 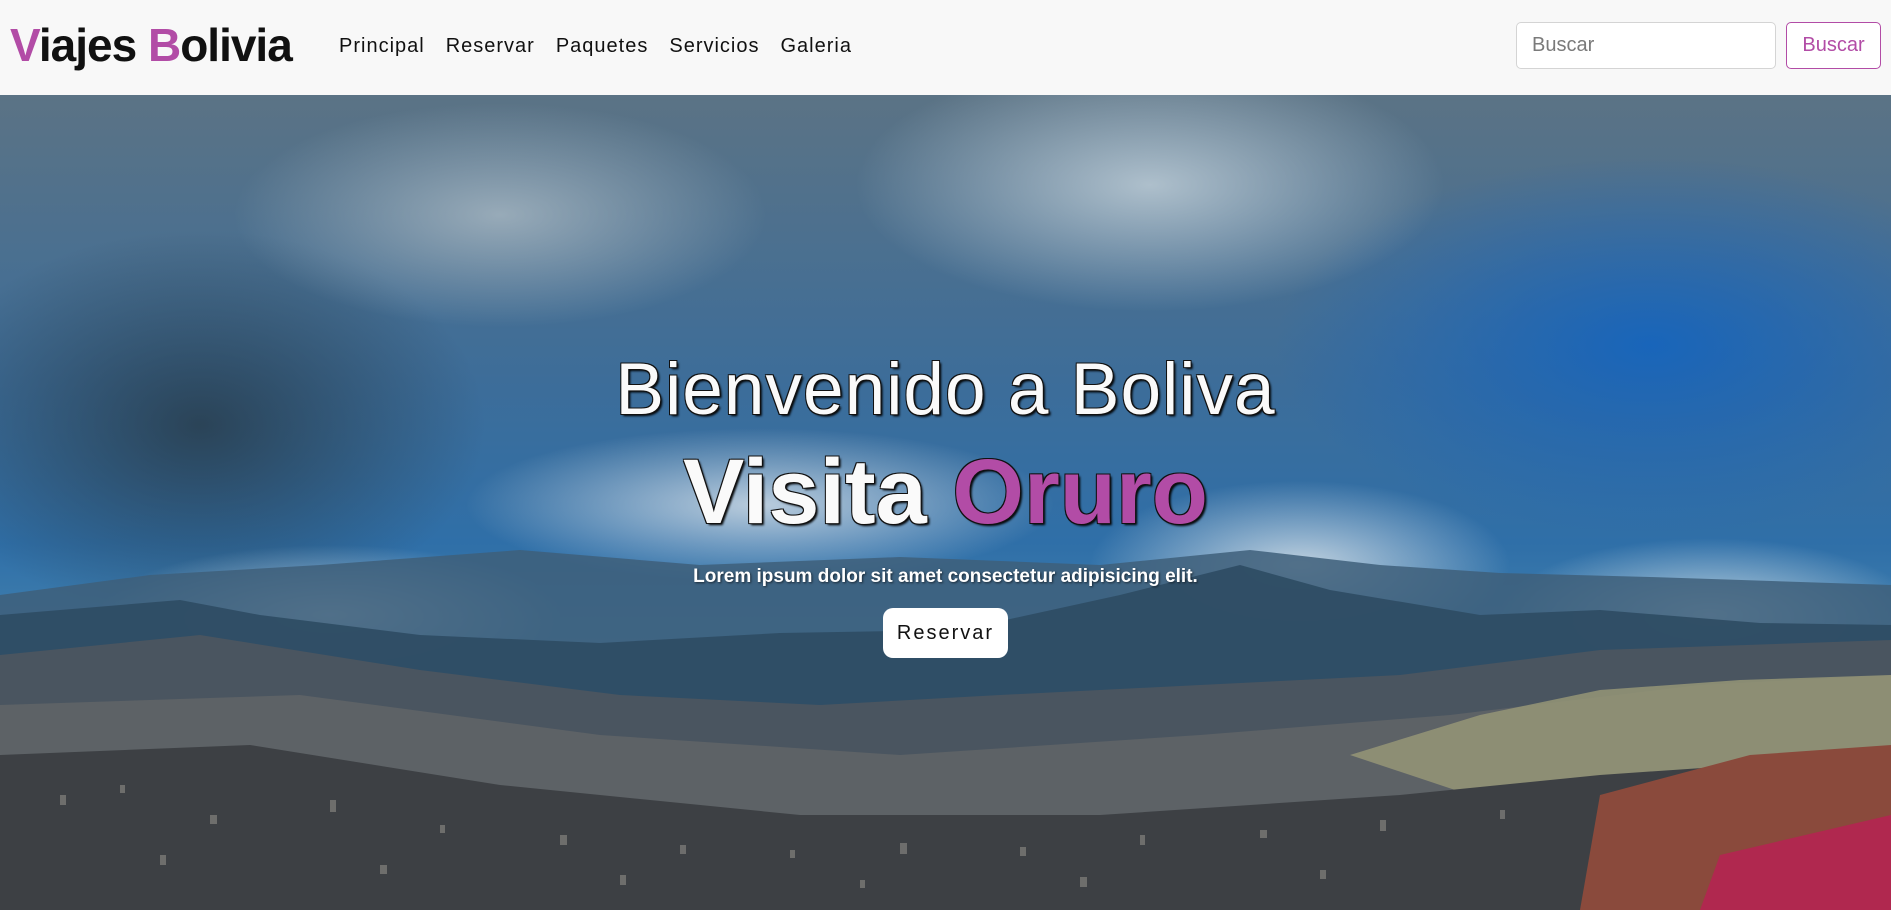 I want to click on nav-item-reservar: Reservar, so click(x=490, y=46).